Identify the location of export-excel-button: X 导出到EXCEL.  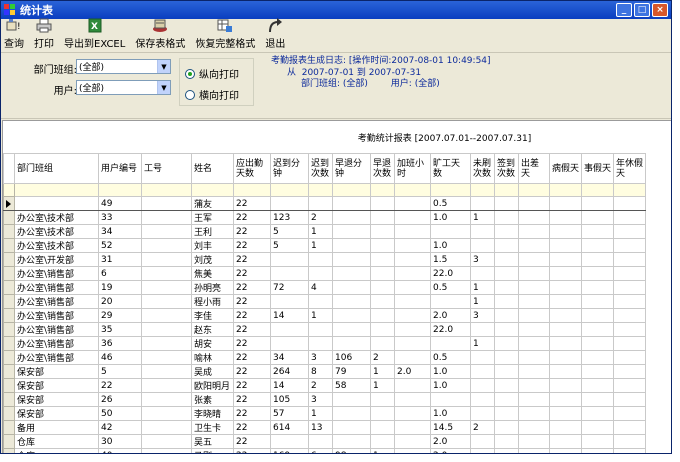
(94, 34).